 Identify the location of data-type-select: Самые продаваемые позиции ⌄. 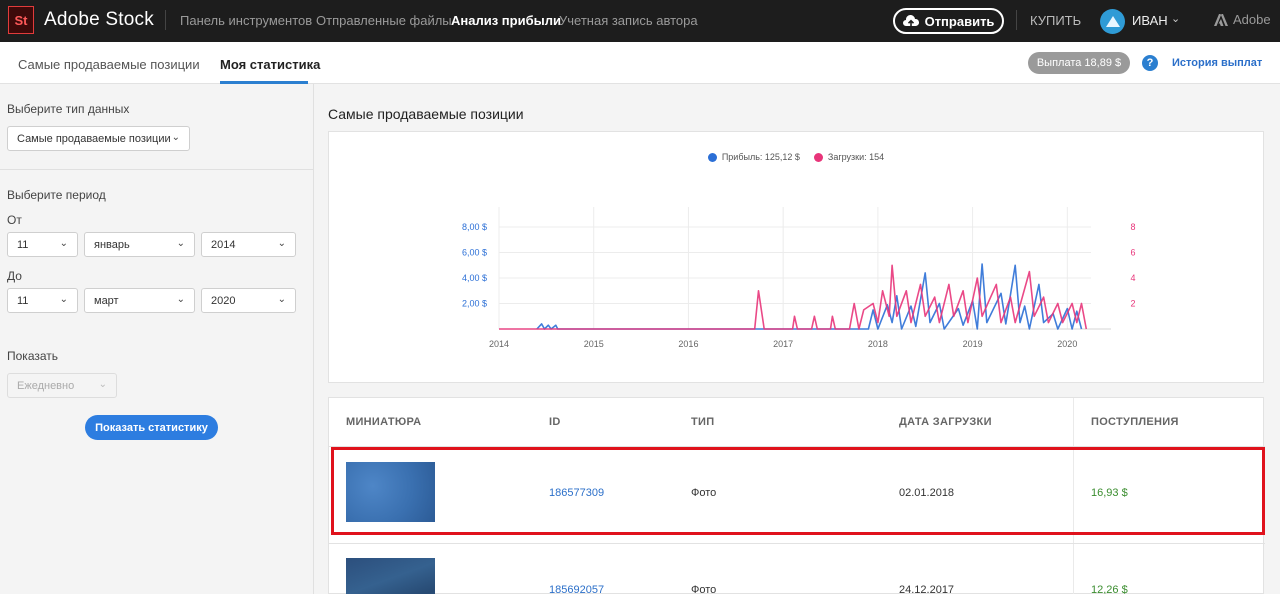
(98, 138).